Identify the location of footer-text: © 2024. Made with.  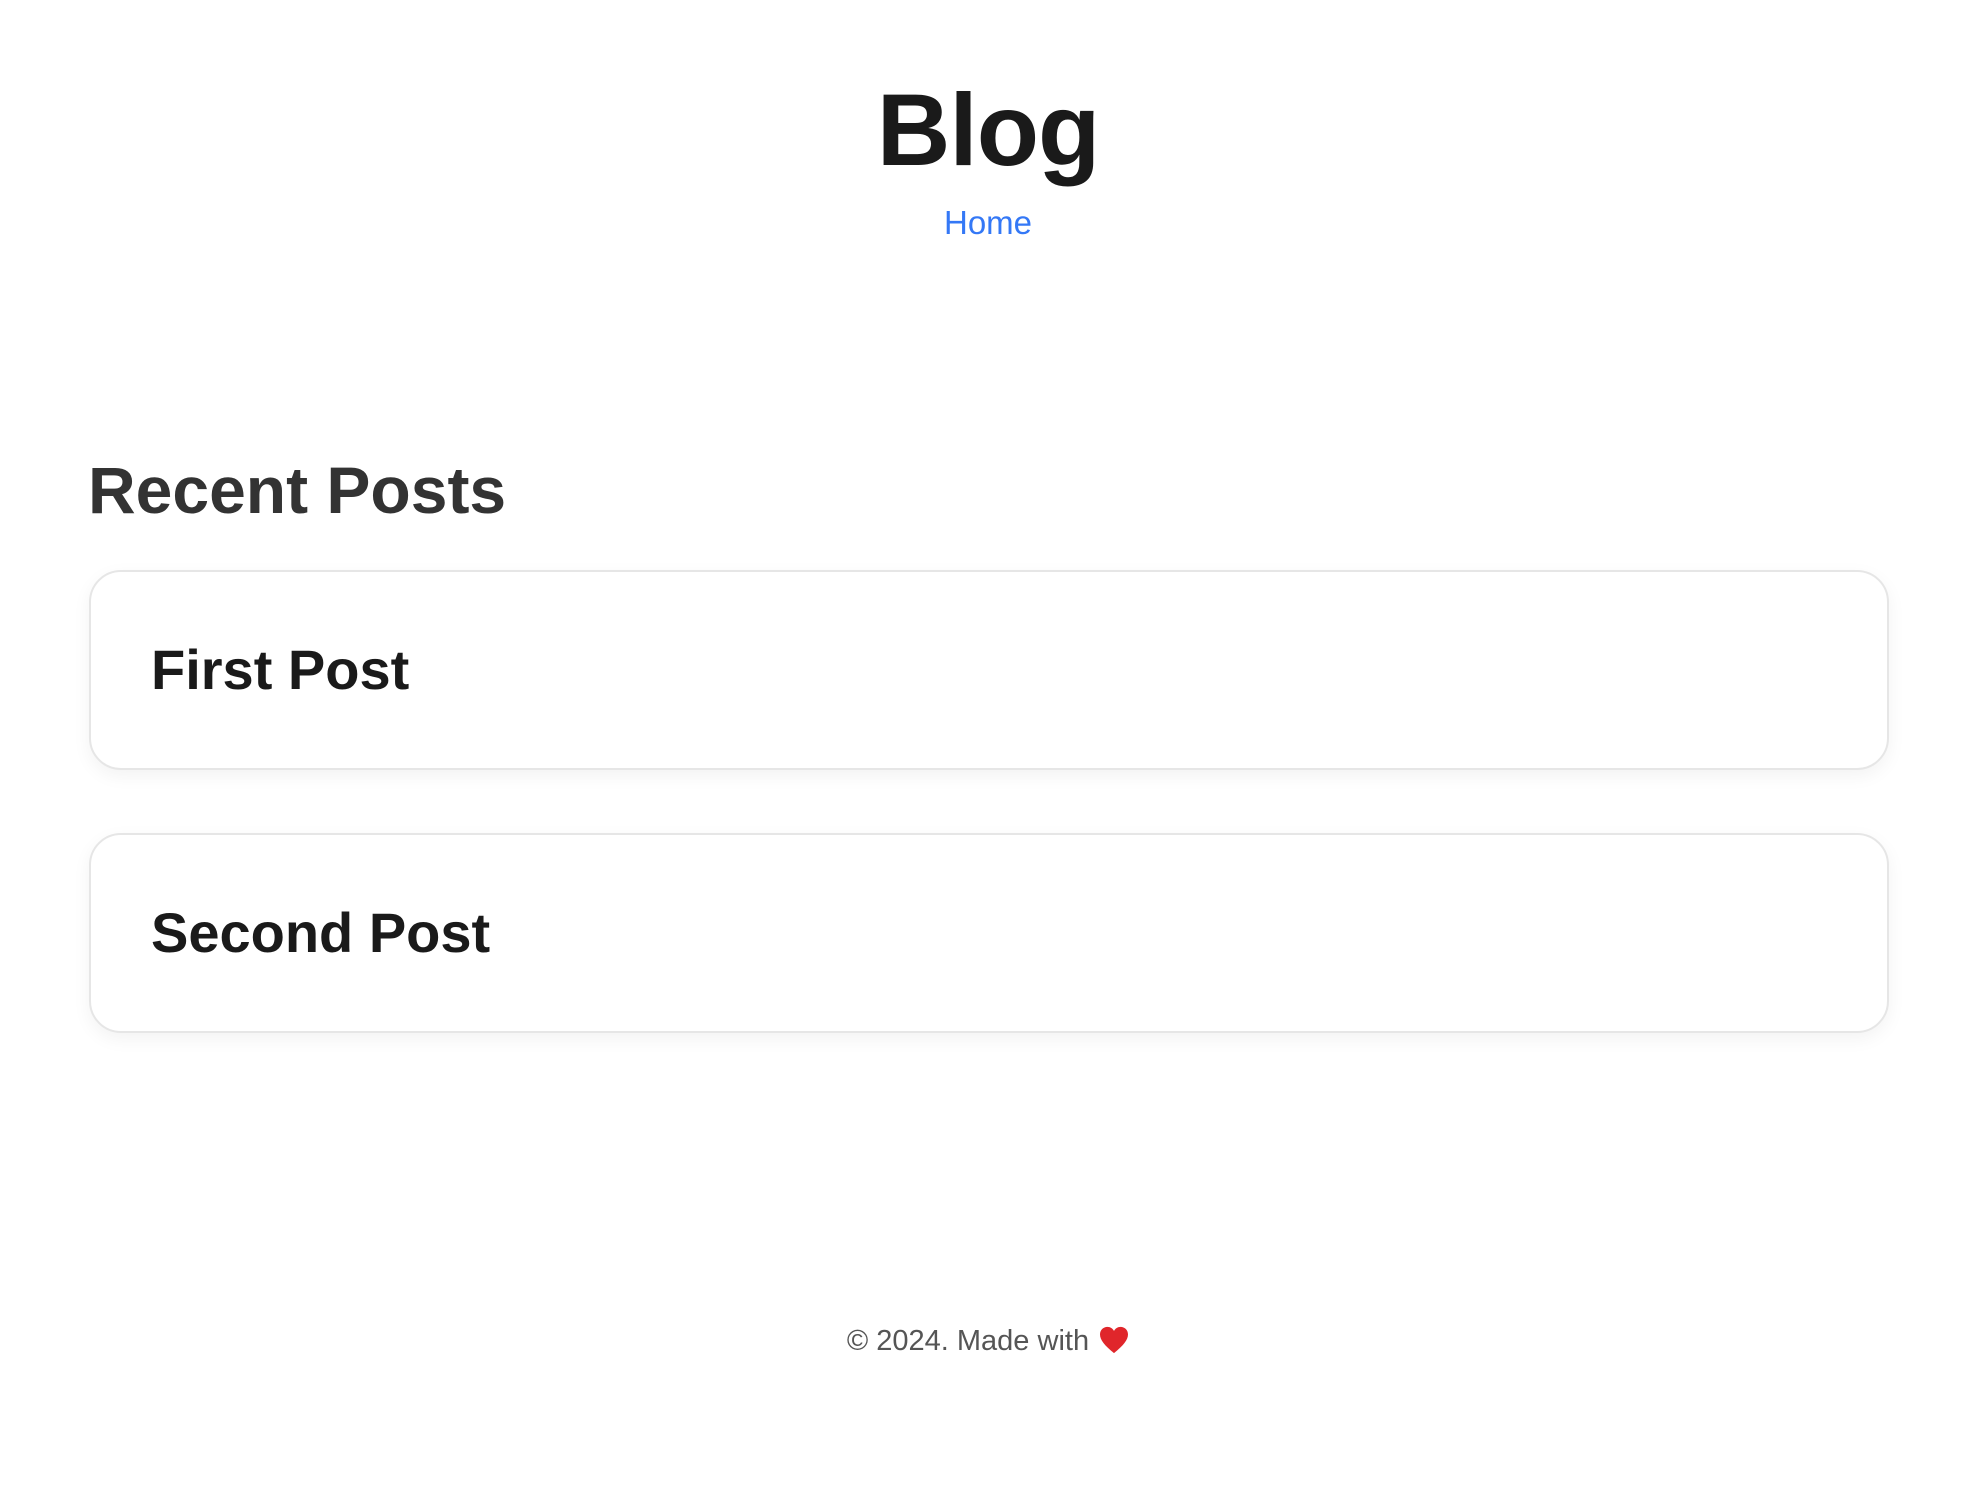
(968, 1341).